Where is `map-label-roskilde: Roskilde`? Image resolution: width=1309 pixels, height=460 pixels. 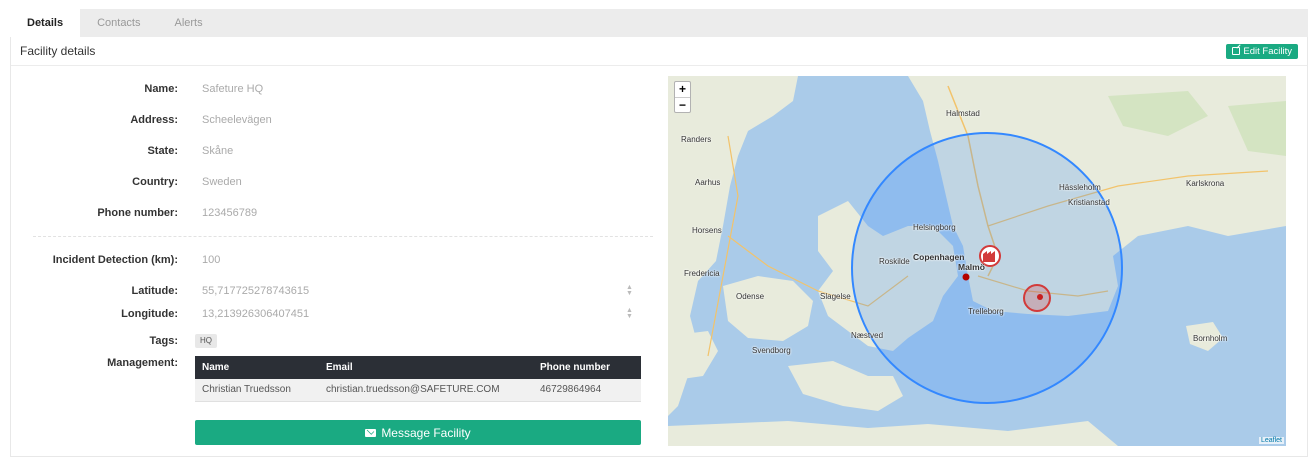 map-label-roskilde: Roskilde is located at coordinates (894, 261).